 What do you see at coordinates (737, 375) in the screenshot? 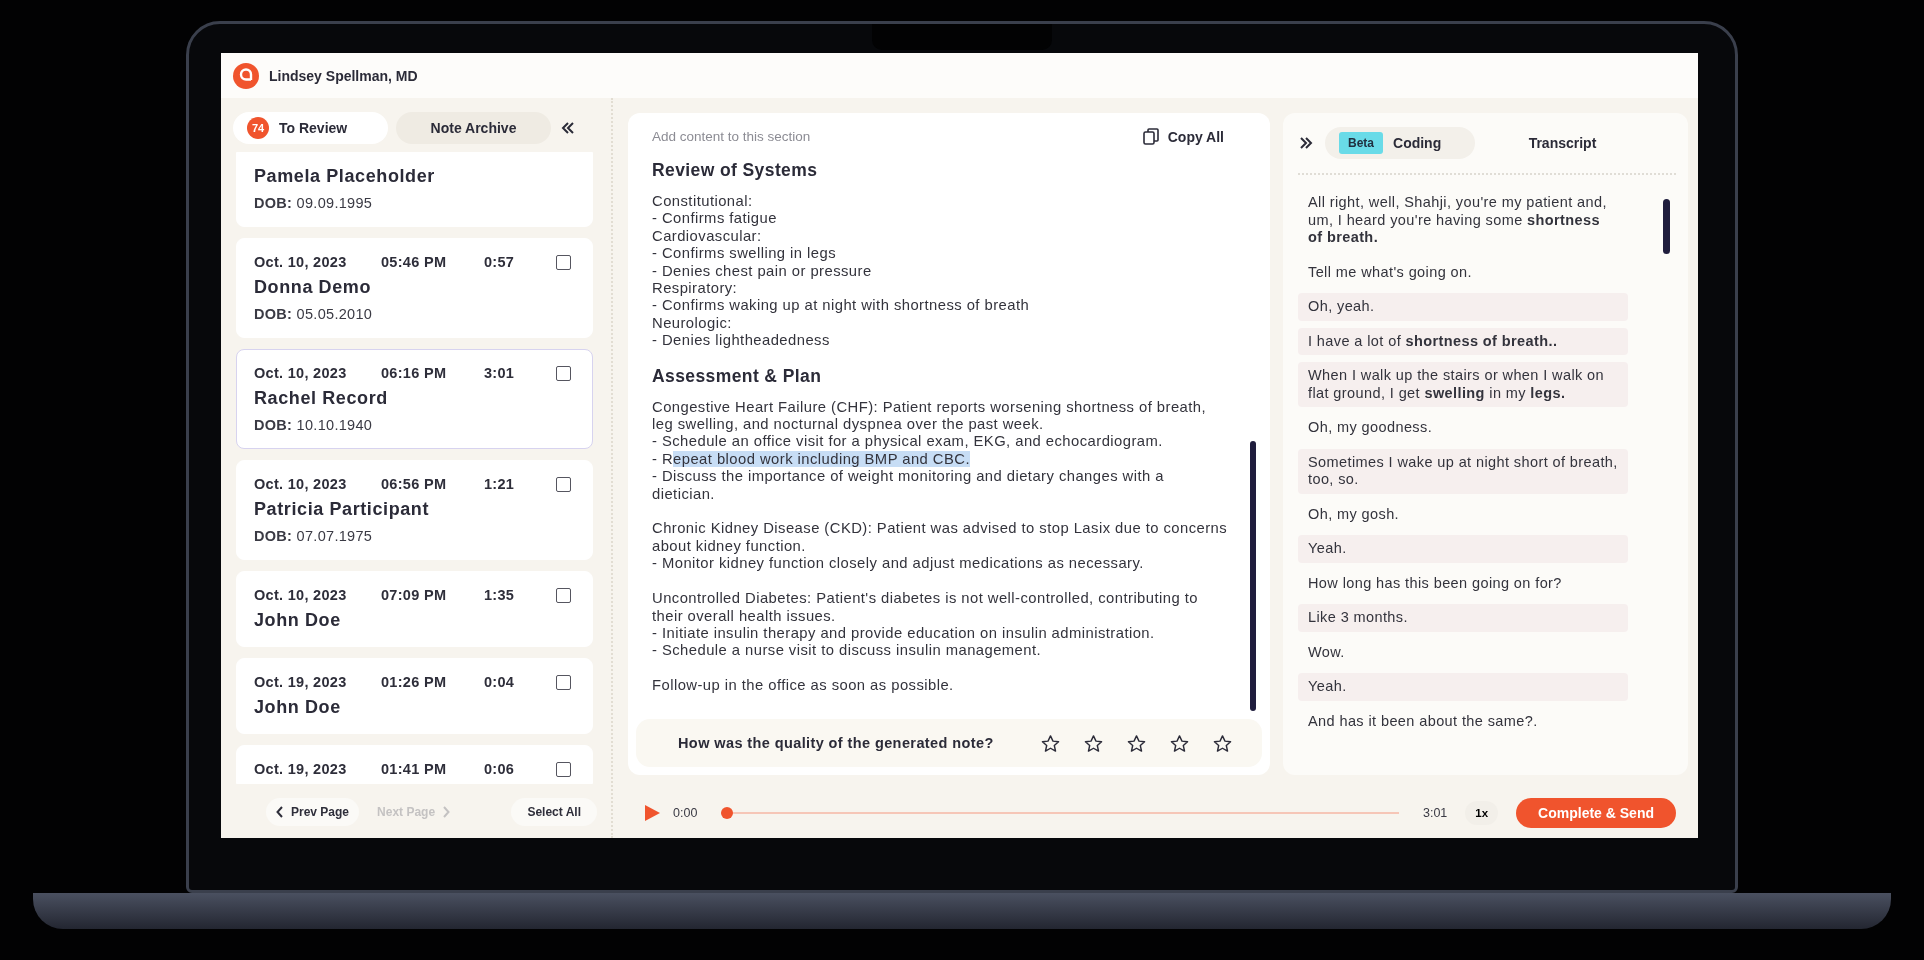
I see `section-heading: Assessment & Plan` at bounding box center [737, 375].